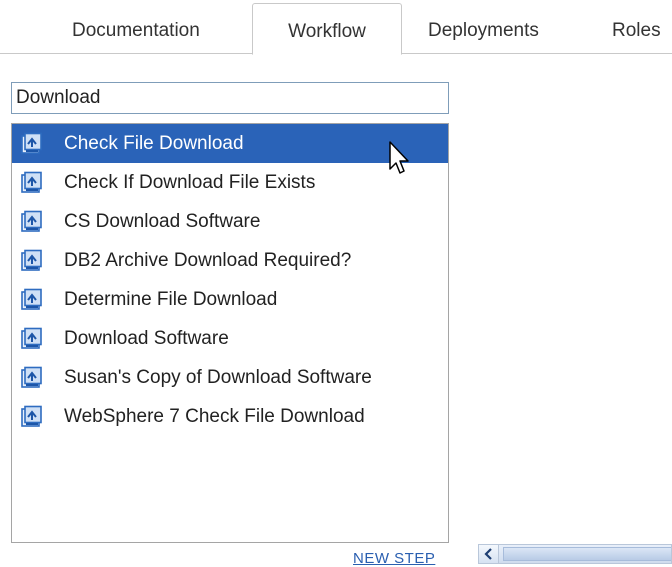 The image size is (672, 567). Describe the element at coordinates (190, 182) in the screenshot. I see `list-item-label: Check If Download File Exists` at that location.